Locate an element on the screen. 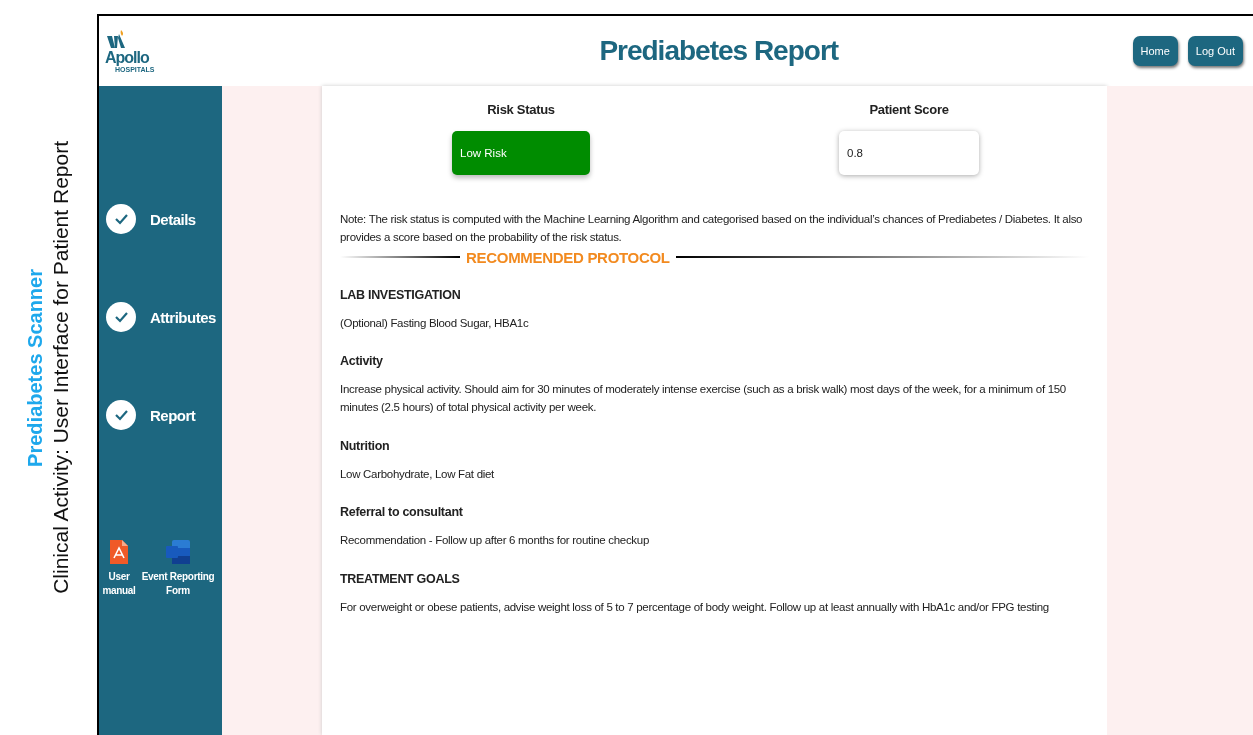 This screenshot has height=735, width=1253. section-heading: LAB INVESTIGATION is located at coordinates (400, 294).